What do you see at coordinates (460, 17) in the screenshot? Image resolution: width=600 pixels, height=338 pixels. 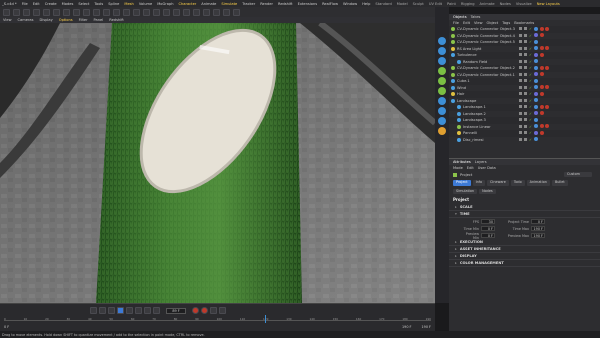 I see `objects-tab: Objects` at bounding box center [460, 17].